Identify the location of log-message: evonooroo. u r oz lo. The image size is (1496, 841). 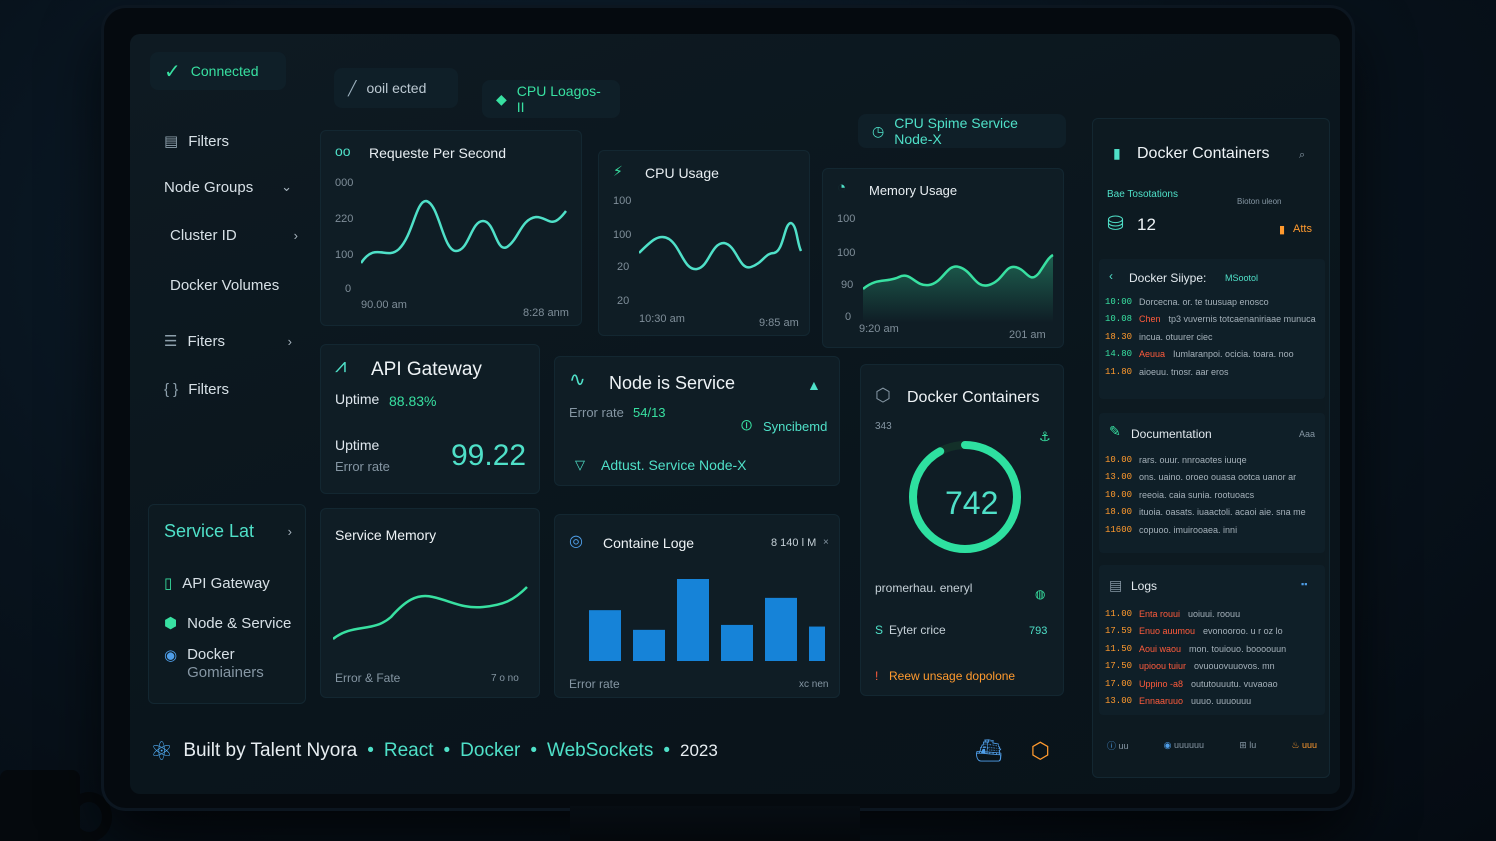
(1243, 631).